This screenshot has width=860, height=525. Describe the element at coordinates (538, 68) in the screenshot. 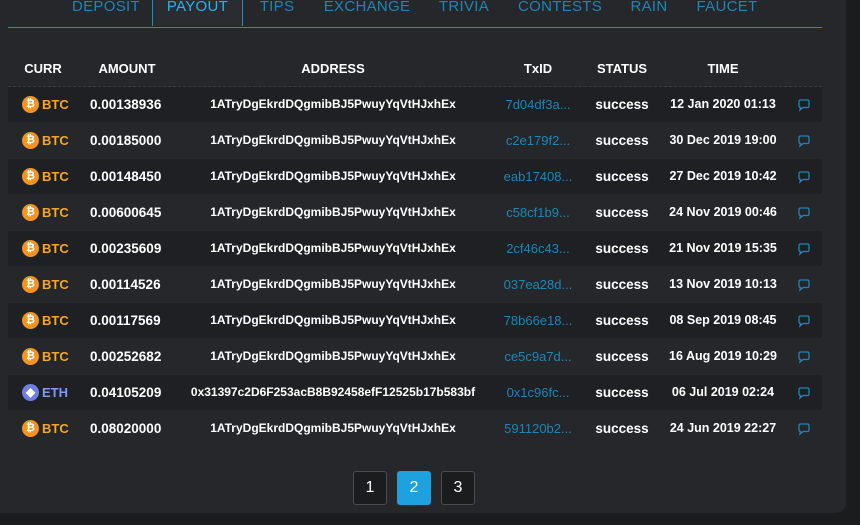

I see `header-txid: TxID` at that location.